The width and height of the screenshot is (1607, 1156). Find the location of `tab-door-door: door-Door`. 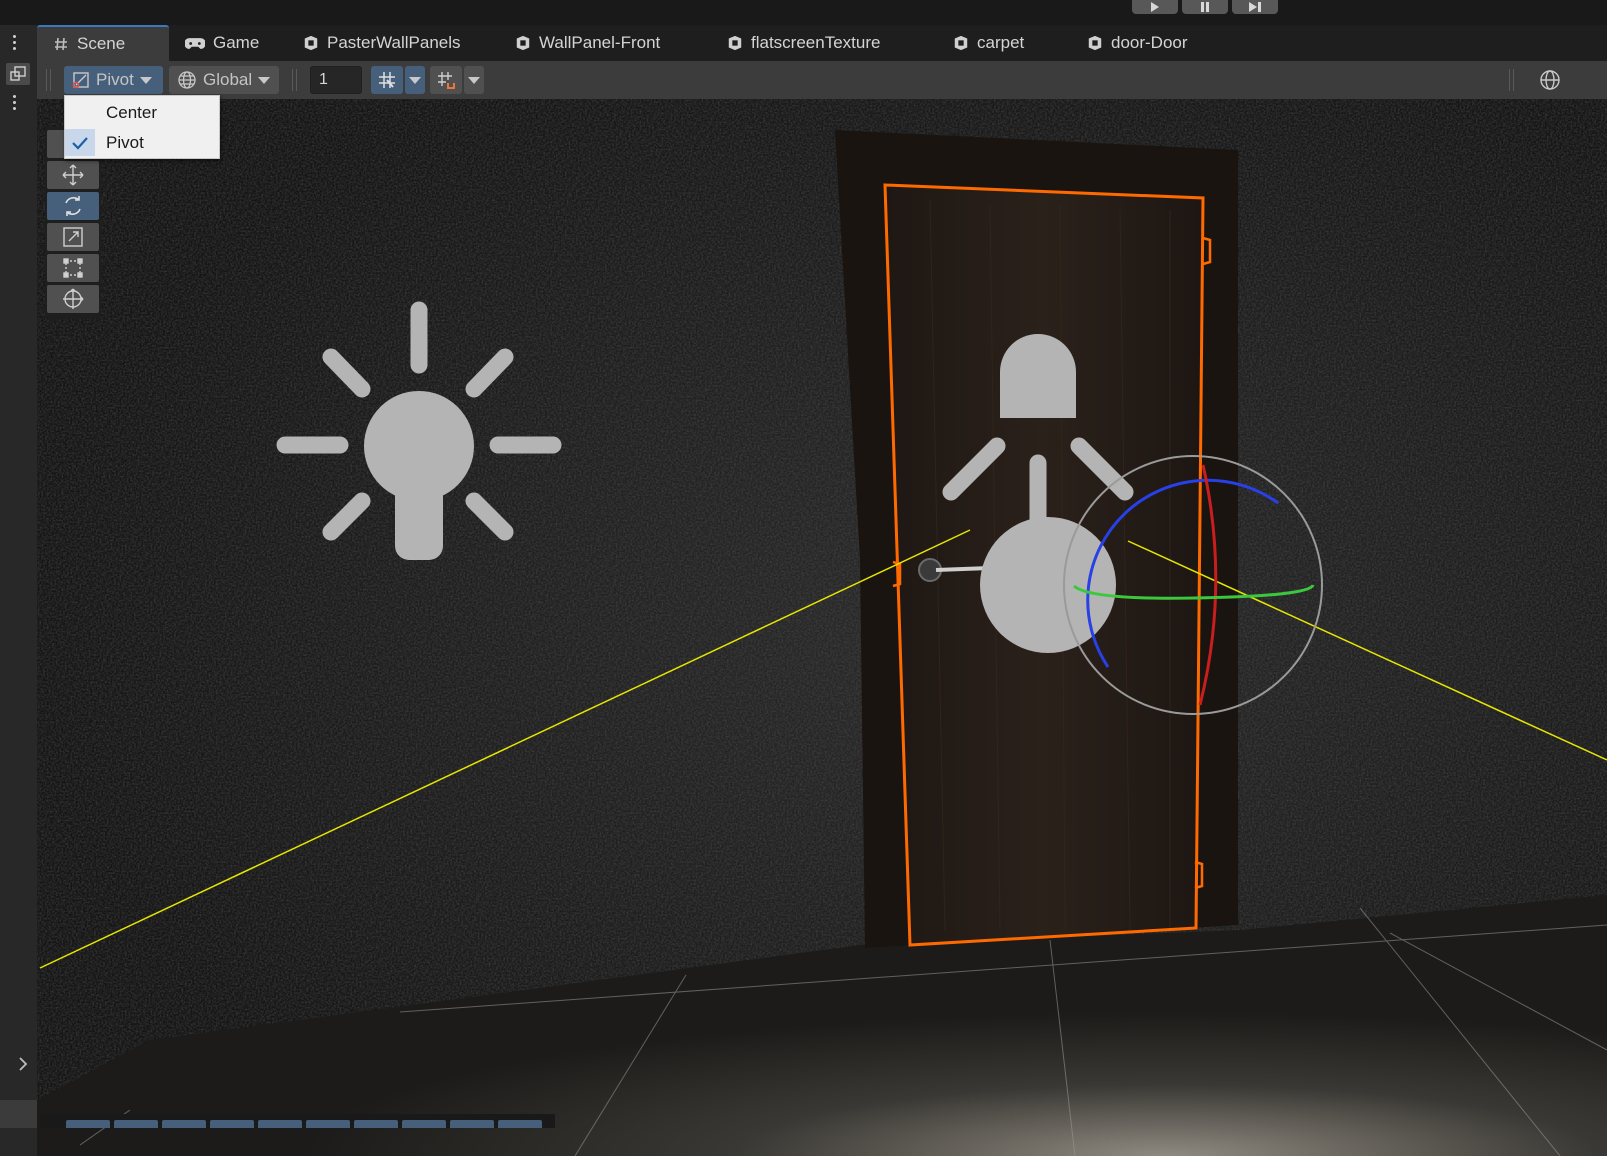

tab-door-door: door-Door is located at coordinates (1157, 43).